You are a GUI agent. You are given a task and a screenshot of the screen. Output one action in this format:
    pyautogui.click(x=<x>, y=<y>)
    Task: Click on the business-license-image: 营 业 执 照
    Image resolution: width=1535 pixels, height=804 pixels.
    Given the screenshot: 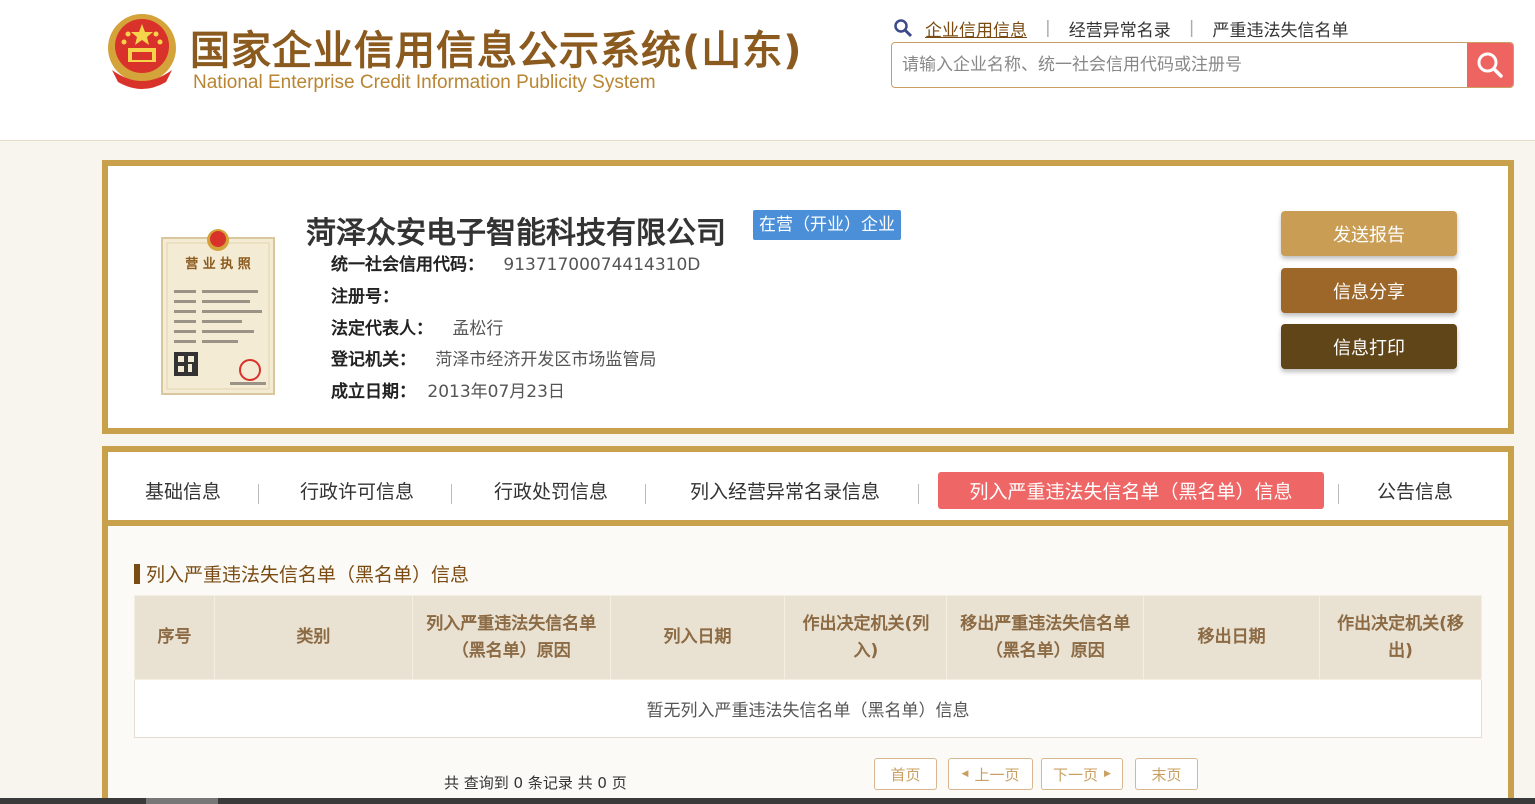 What is the action you would take?
    pyautogui.click(x=218, y=312)
    